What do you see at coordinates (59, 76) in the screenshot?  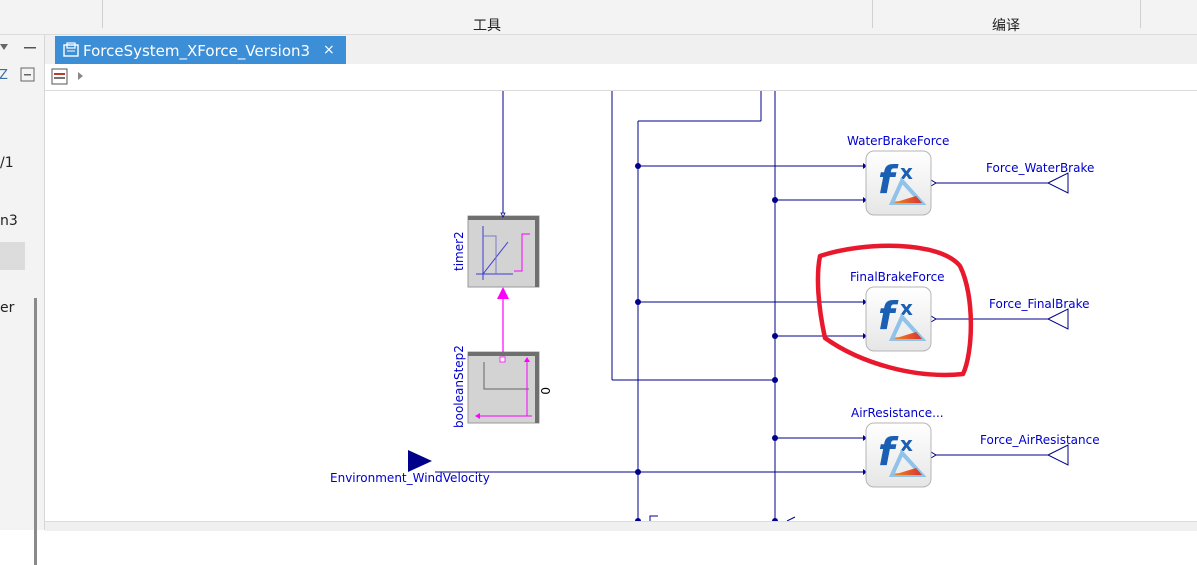 I see `save-diagram-icon` at bounding box center [59, 76].